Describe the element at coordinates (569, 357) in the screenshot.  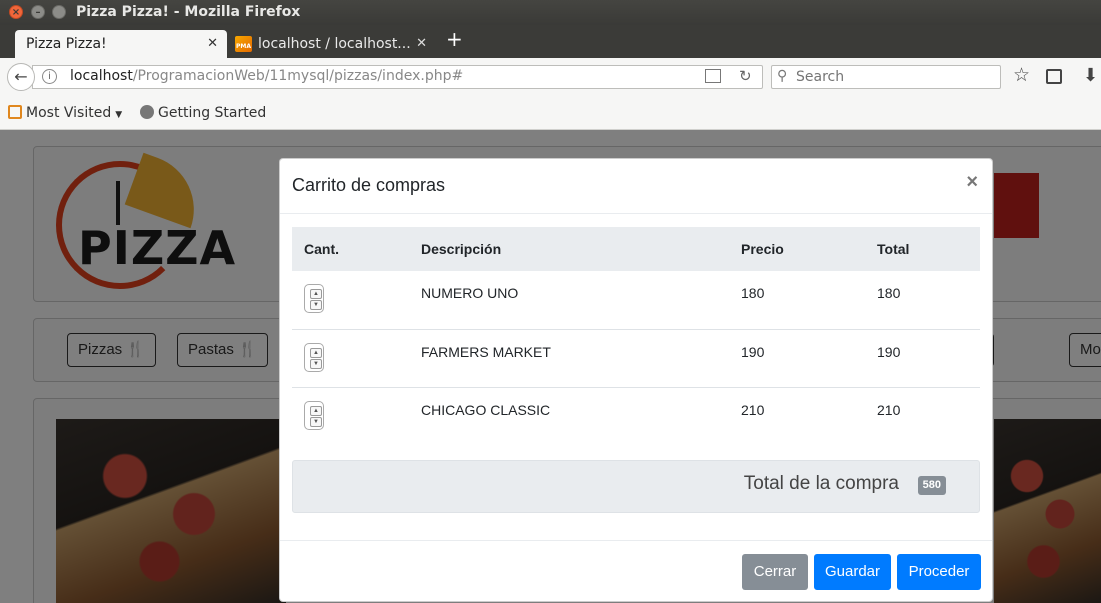
I see `item-description: FARMERS MARKET` at that location.